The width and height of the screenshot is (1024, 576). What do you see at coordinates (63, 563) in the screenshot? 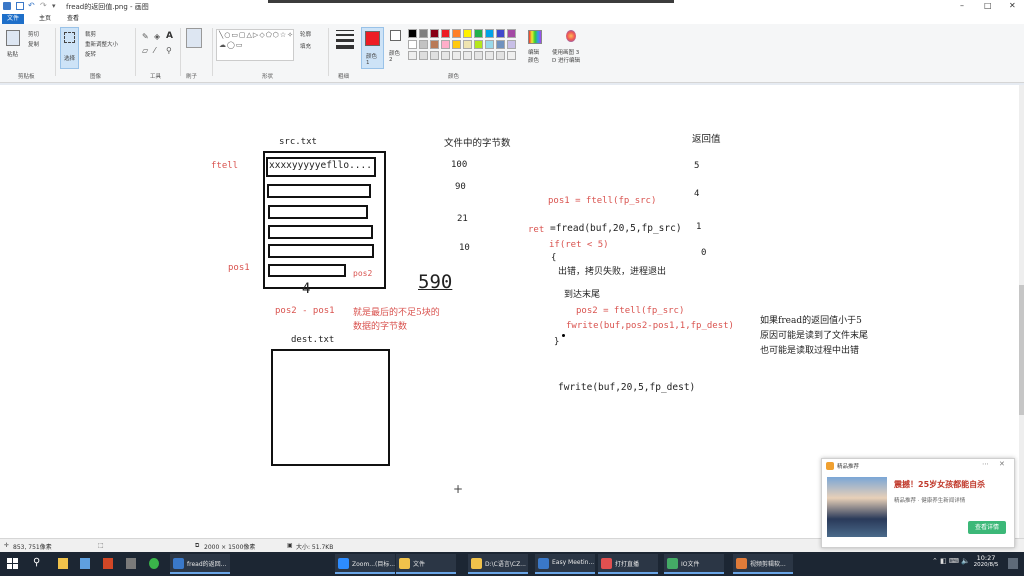
I see `explorer-pinned-icon` at bounding box center [63, 563].